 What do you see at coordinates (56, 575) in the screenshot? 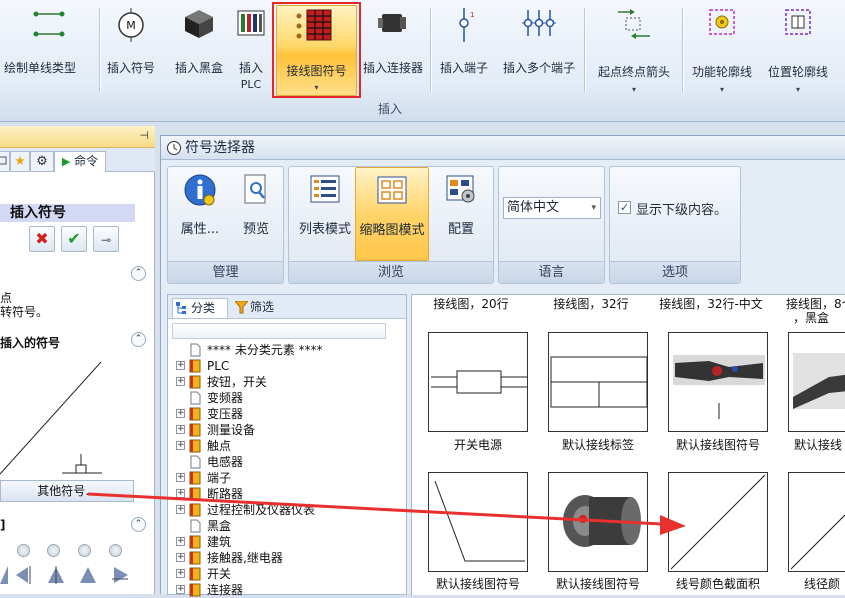
I see `mirror-up-icon` at bounding box center [56, 575].